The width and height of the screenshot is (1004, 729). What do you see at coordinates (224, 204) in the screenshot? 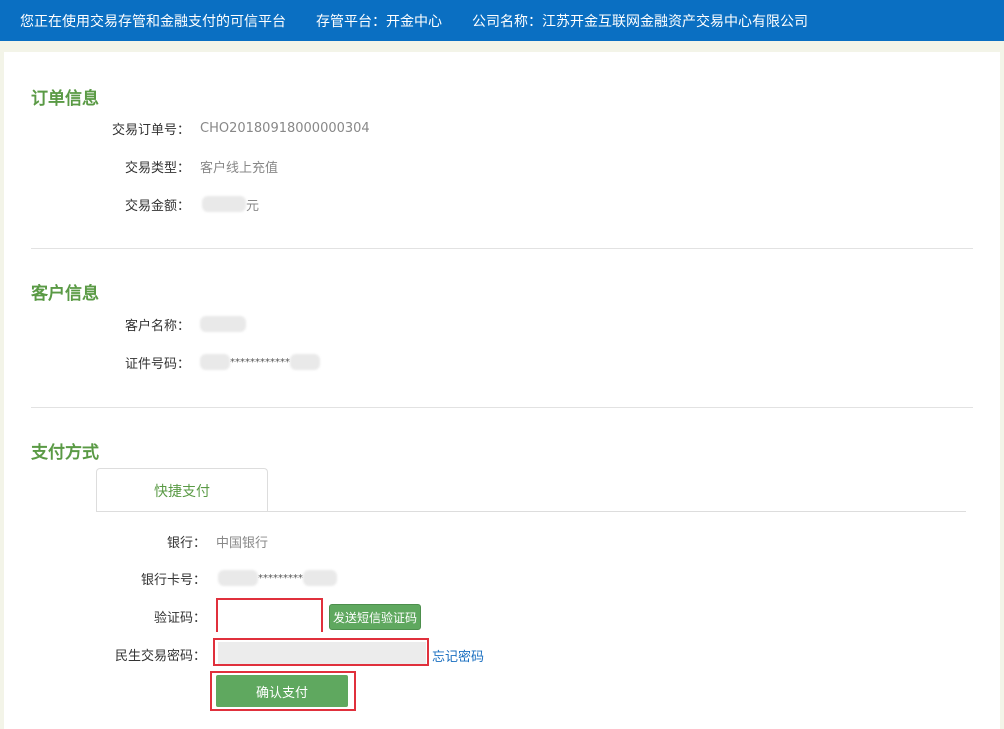
I see `amount-redacted` at bounding box center [224, 204].